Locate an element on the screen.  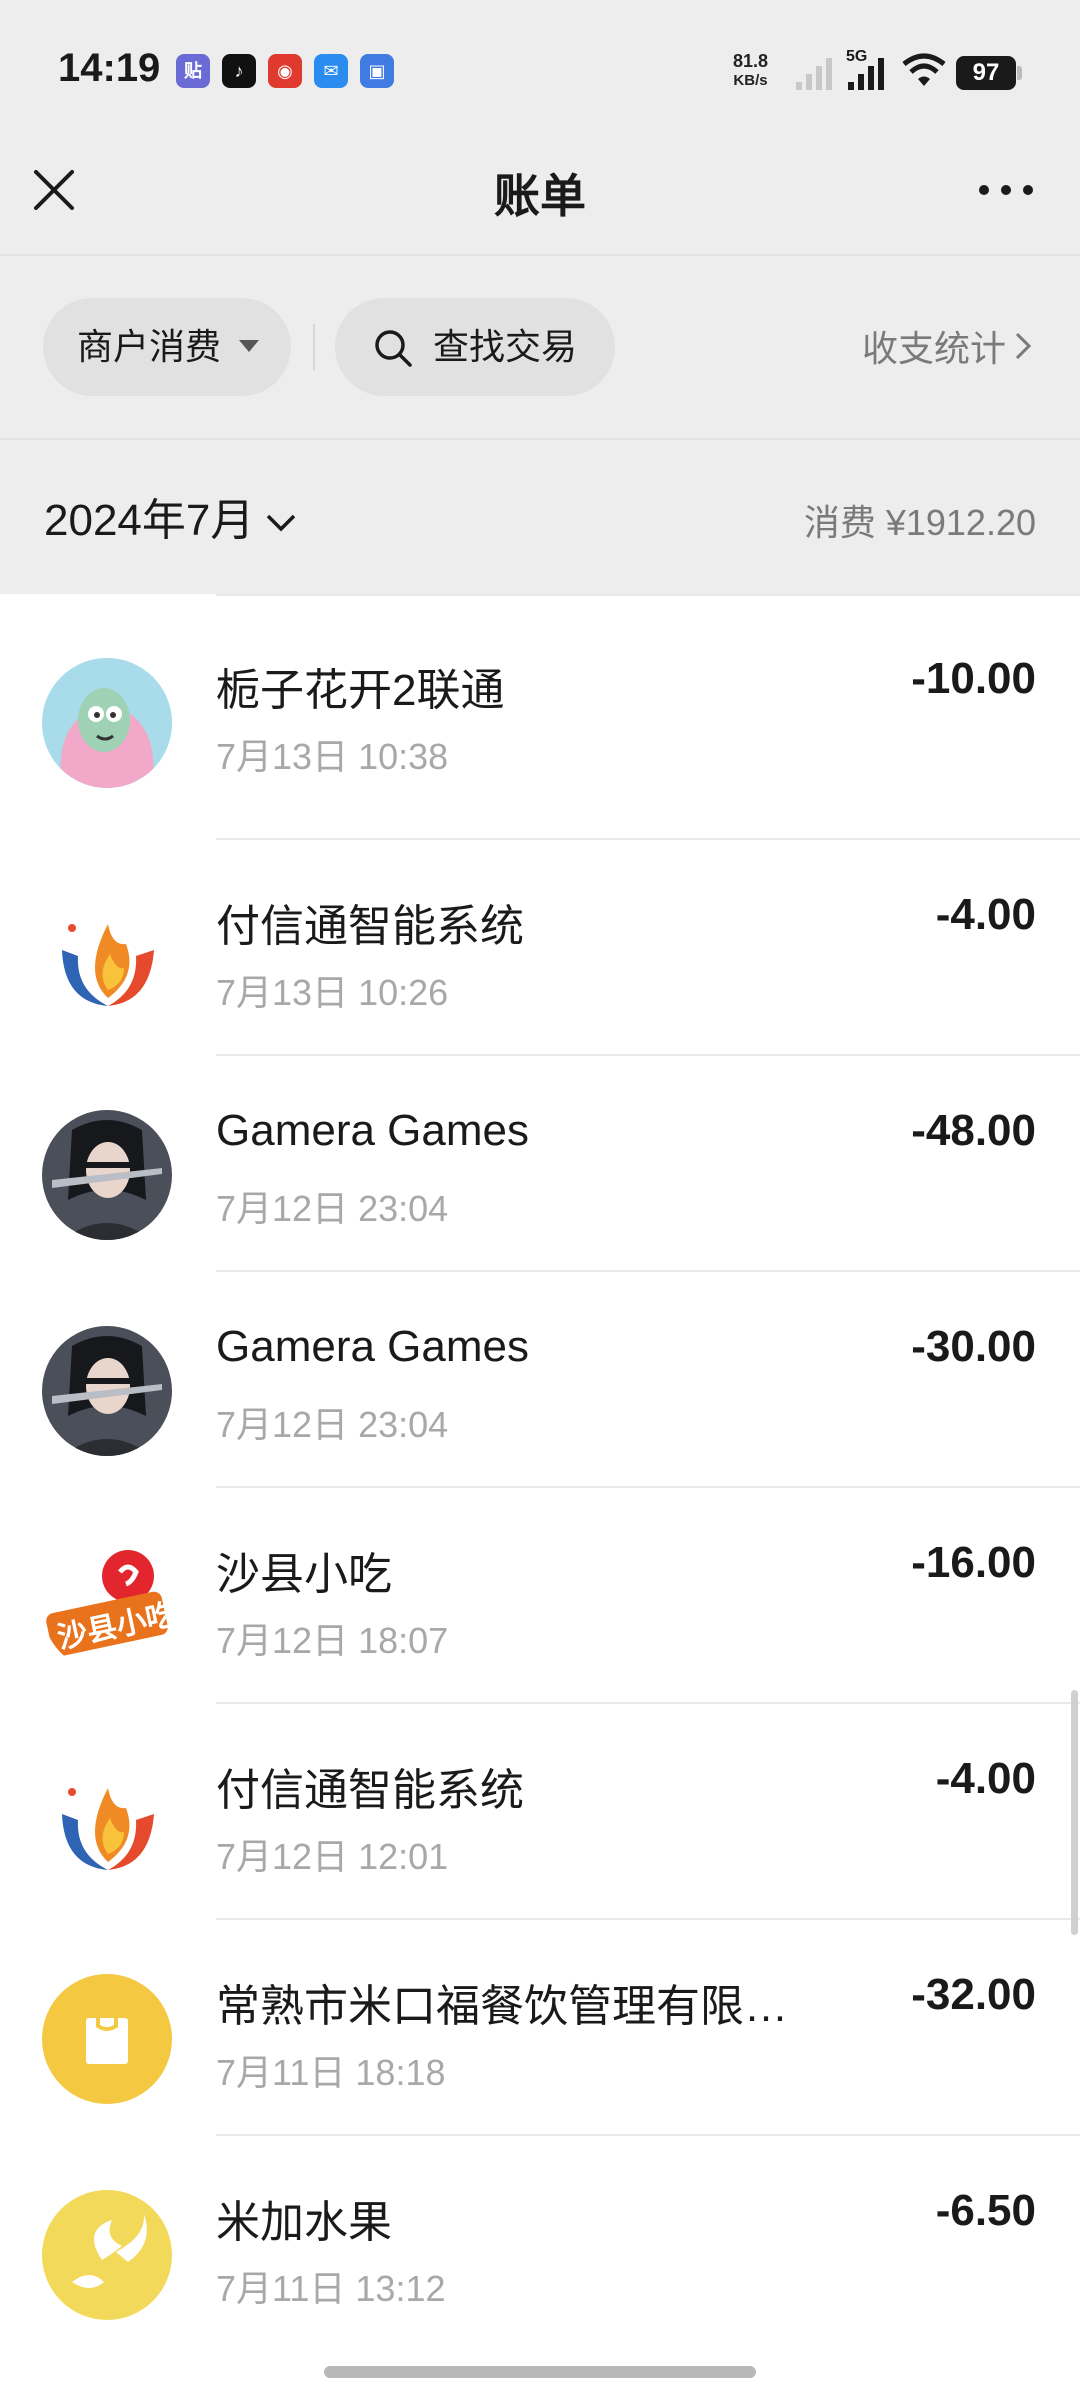
transaction-row: 常熟市米口福餐饮管理有限… 7月11日 18:18 -32.00 is located at coordinates (540, 2026).